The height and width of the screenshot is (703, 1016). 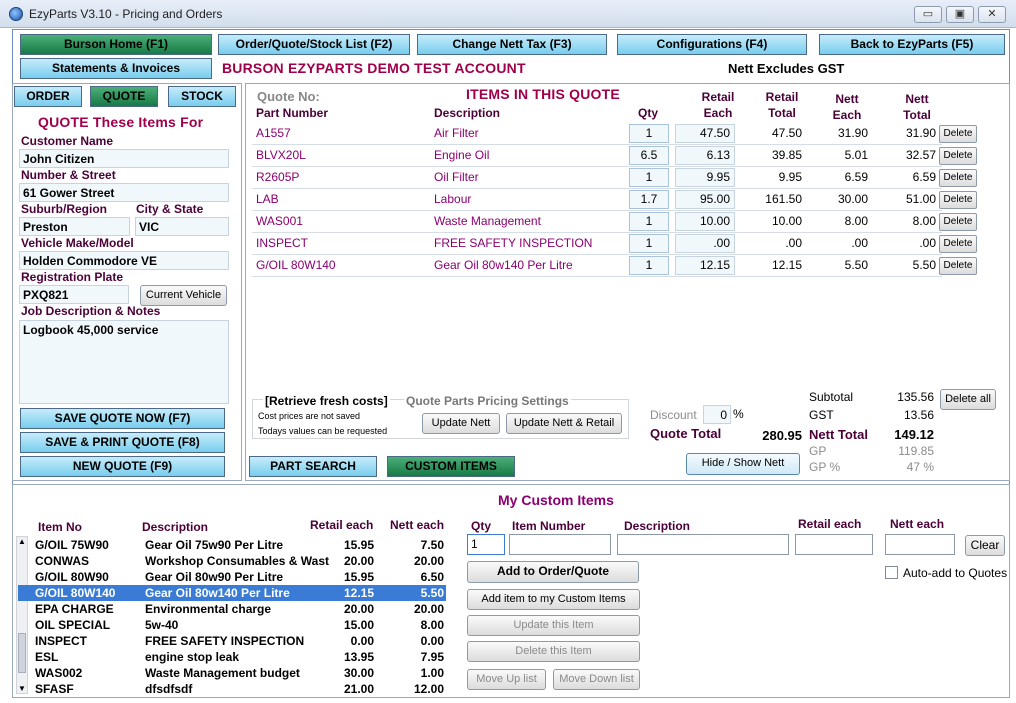 I want to click on percent-sign: %, so click(x=738, y=414).